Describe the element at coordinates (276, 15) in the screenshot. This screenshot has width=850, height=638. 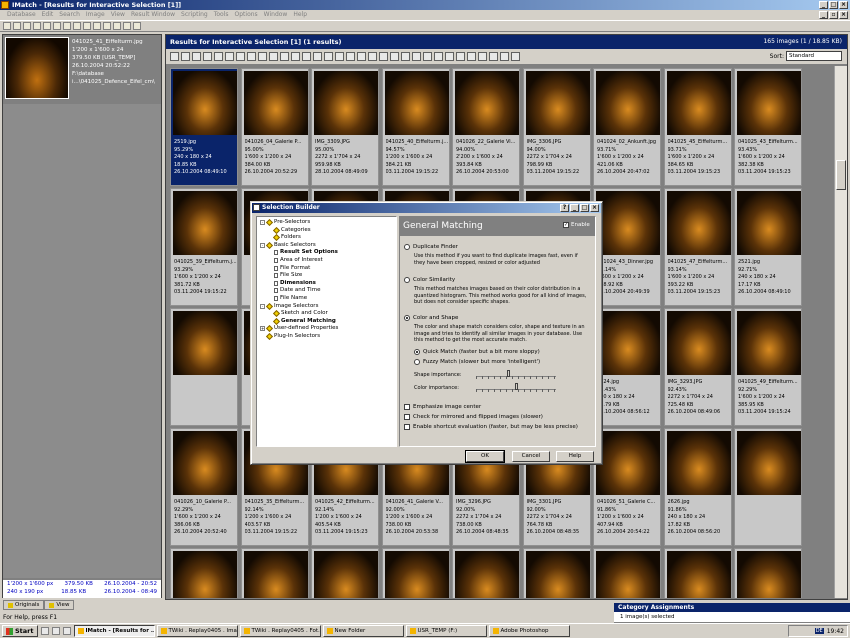
I see `menu-item-window: Window` at that location.